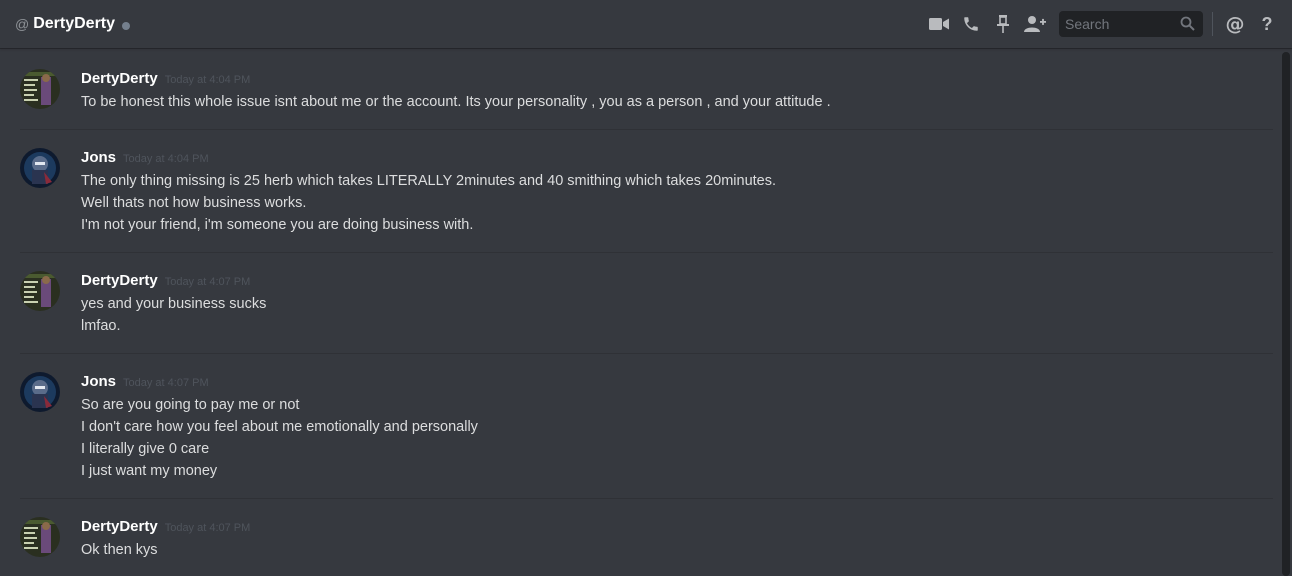 This screenshot has height=576, width=1292. Describe the element at coordinates (74, 23) in the screenshot. I see `channel-name: DertyDerty` at that location.